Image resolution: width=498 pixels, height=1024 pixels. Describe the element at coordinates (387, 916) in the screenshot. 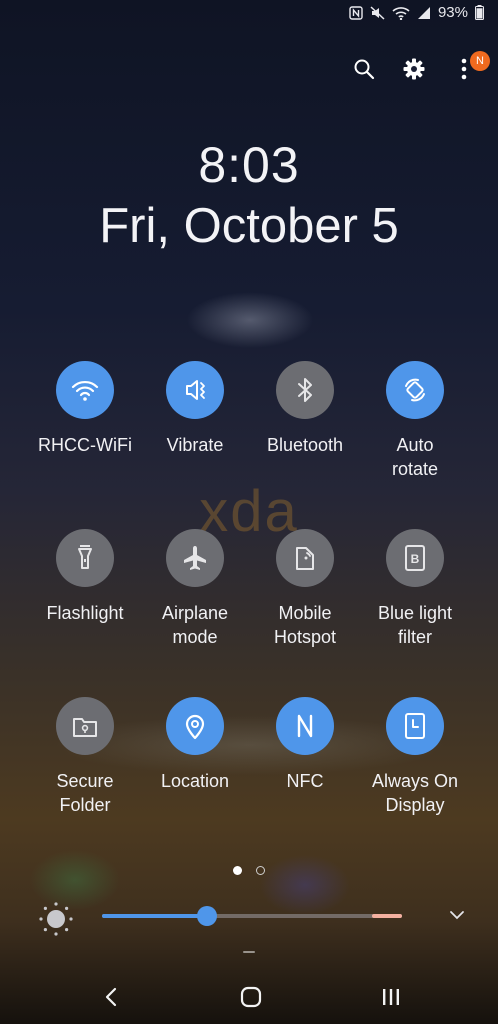

I see `brightness-slider-max-marker` at that location.